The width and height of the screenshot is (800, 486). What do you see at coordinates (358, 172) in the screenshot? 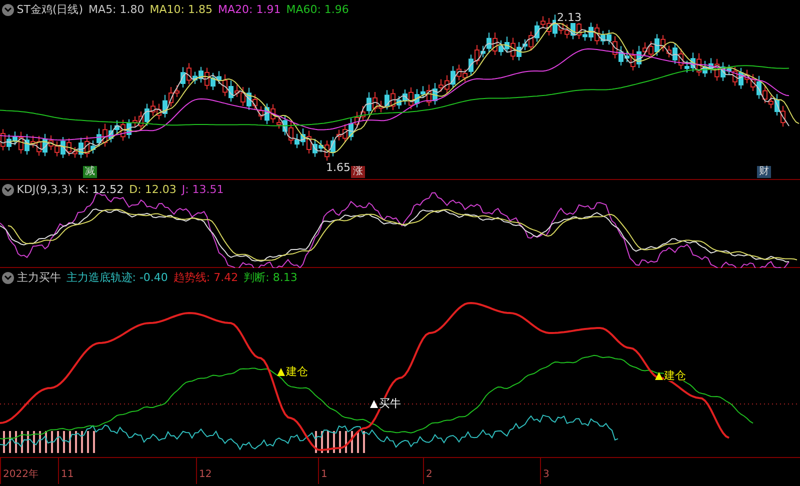
I see `event-tag: 涨` at bounding box center [358, 172].